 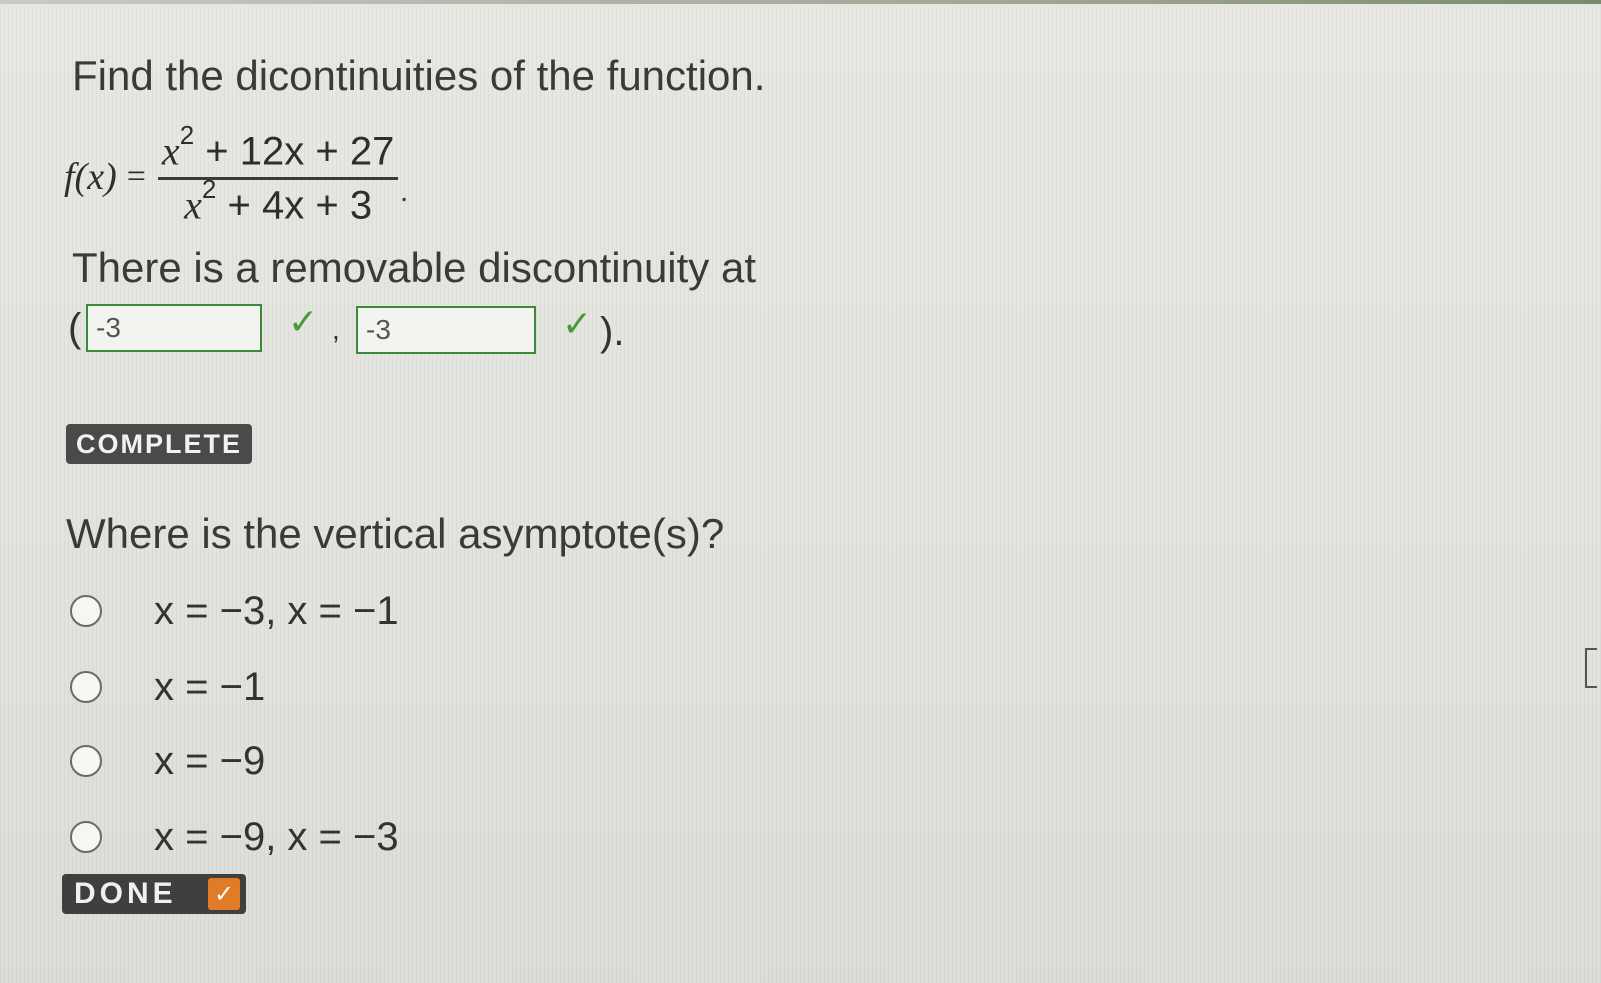 What do you see at coordinates (210, 686) in the screenshot?
I see `option-label: x = −1` at bounding box center [210, 686].